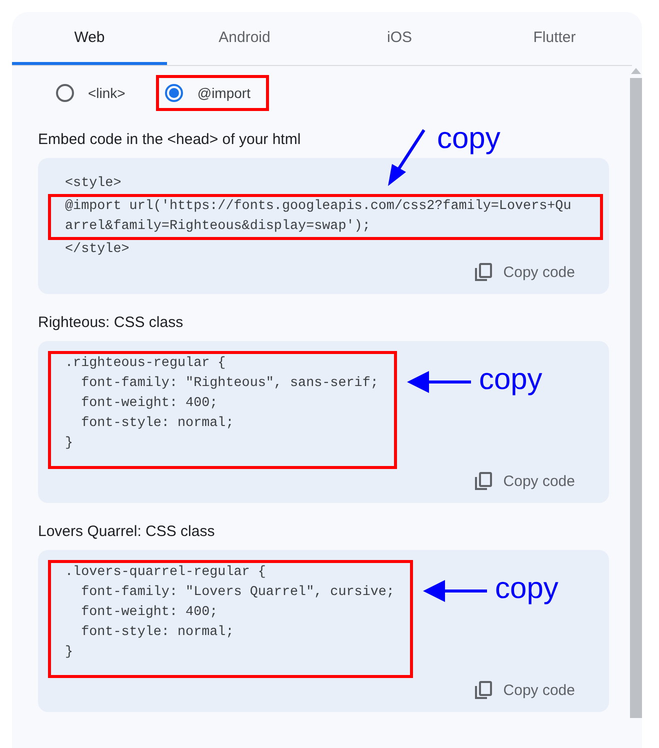 This screenshot has height=748, width=659. Describe the element at coordinates (213, 93) in the screenshot. I see `radio-option: @import` at that location.